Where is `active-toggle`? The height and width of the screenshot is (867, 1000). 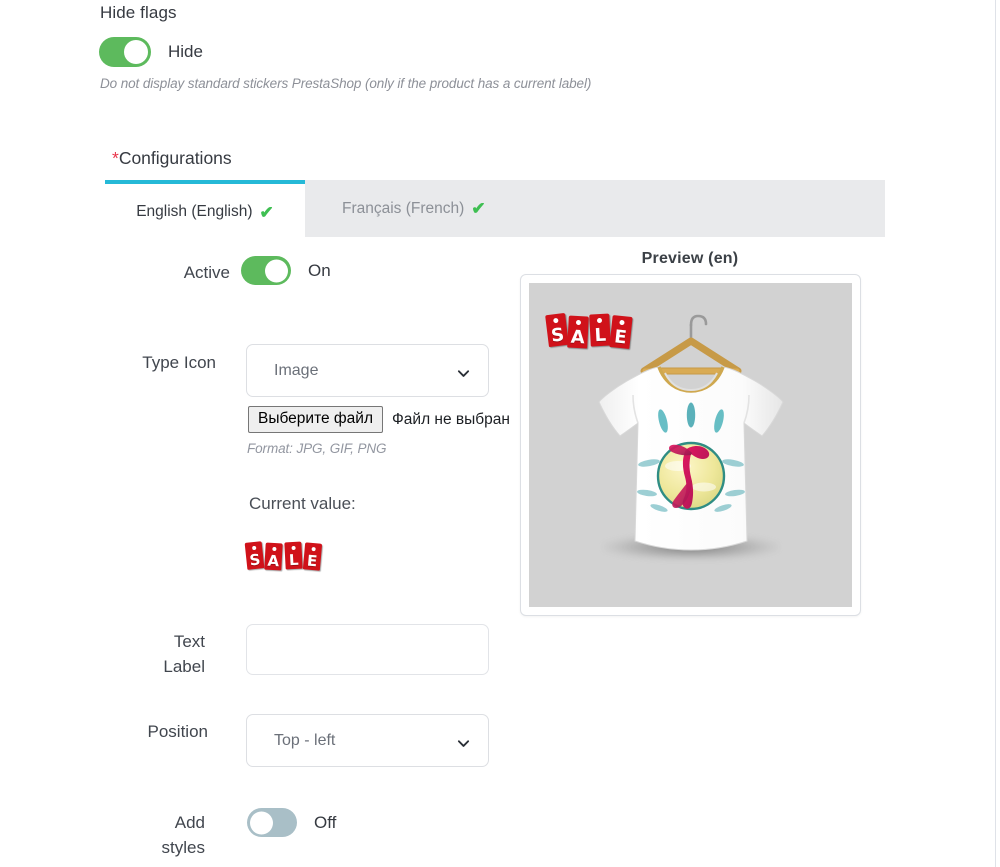
active-toggle is located at coordinates (266, 270).